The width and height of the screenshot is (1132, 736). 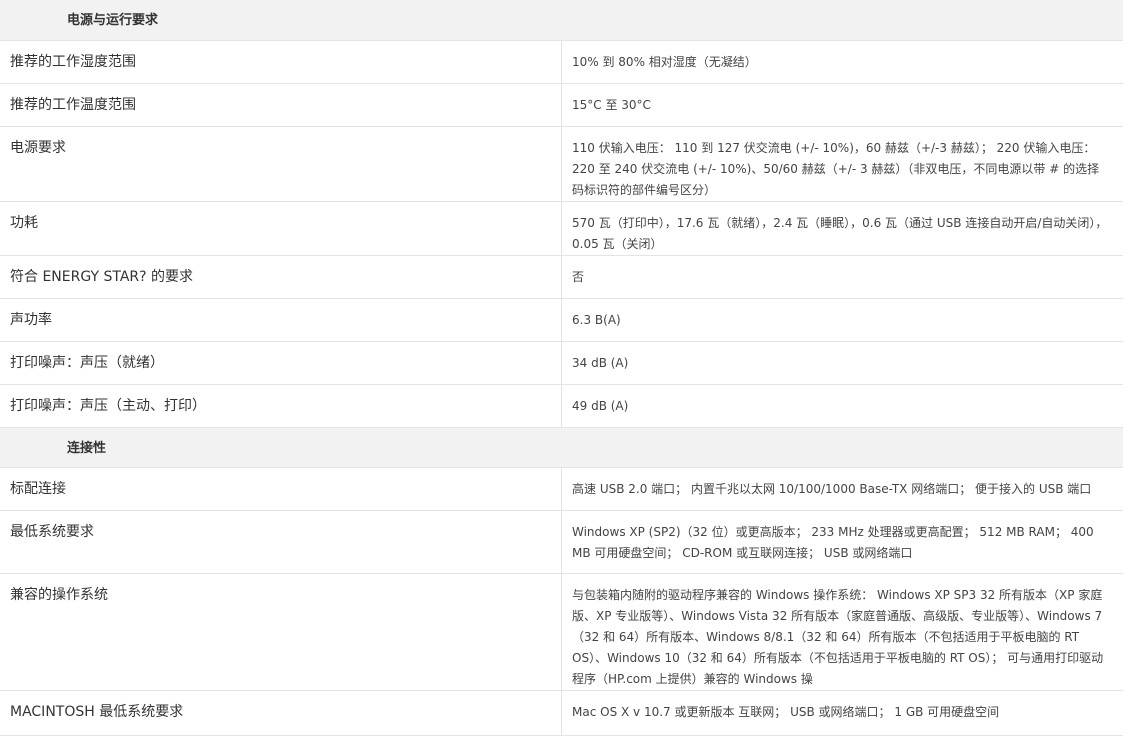 I want to click on spec-value: 否, so click(x=842, y=277).